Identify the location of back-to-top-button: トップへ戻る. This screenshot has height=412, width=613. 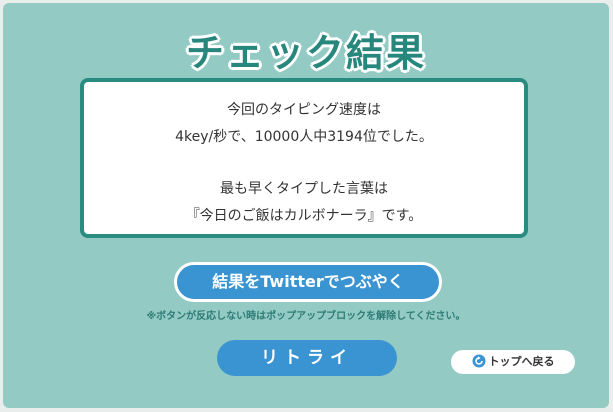
(513, 362).